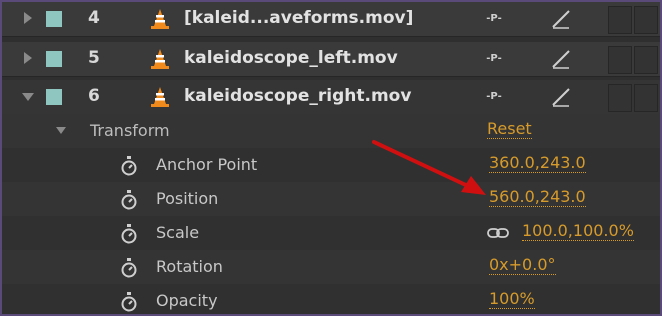 This screenshot has height=316, width=662. Describe the element at coordinates (331, 131) in the screenshot. I see `transform-group-row: Transform Reset` at that location.